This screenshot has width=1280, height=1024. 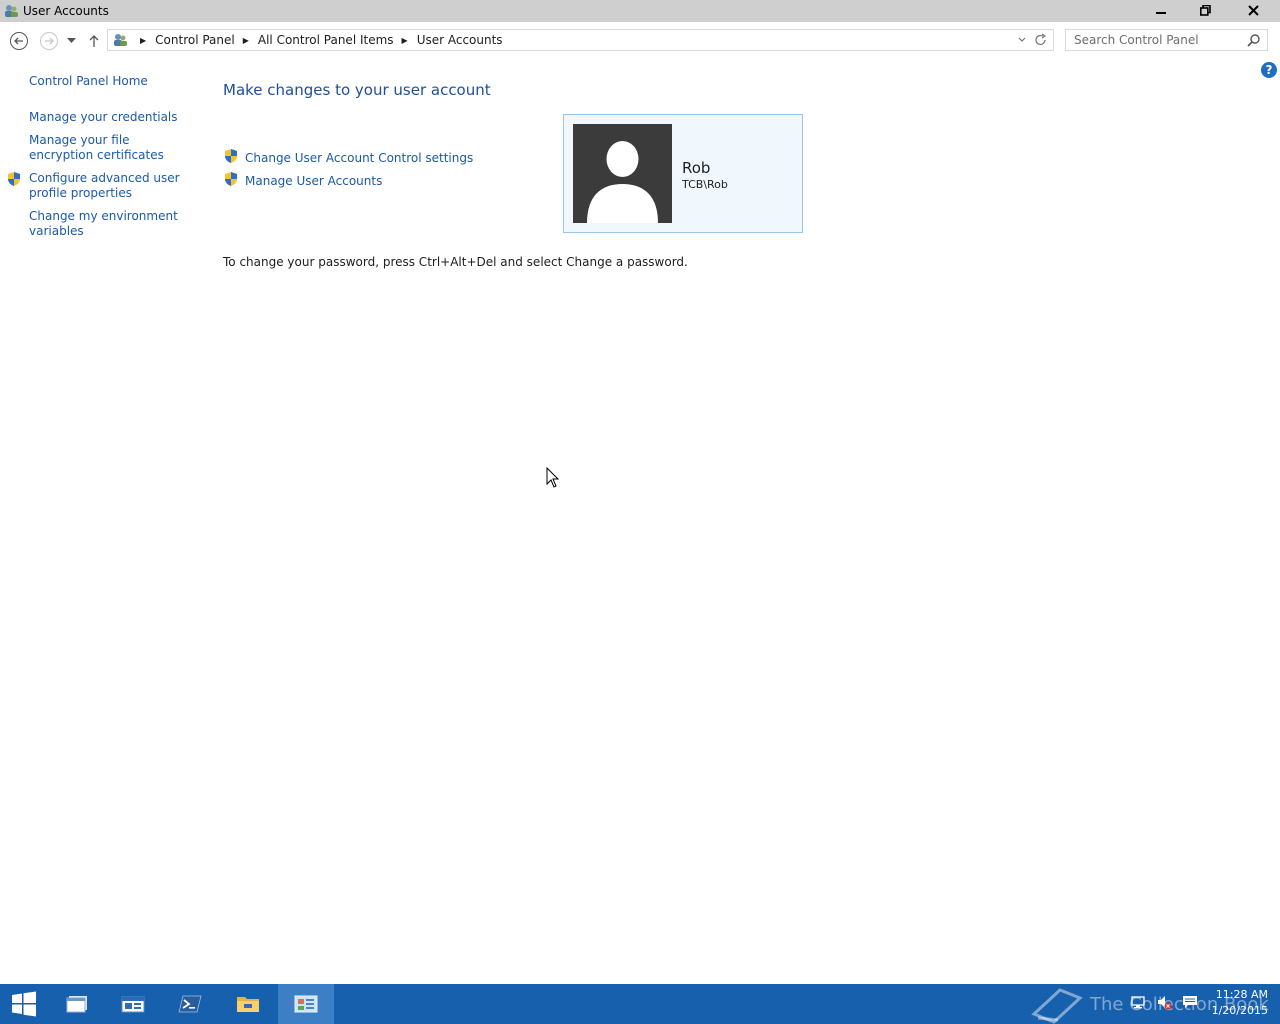 What do you see at coordinates (705, 184) in the screenshot?
I see `account-qualified-name: TCB\Rob` at bounding box center [705, 184].